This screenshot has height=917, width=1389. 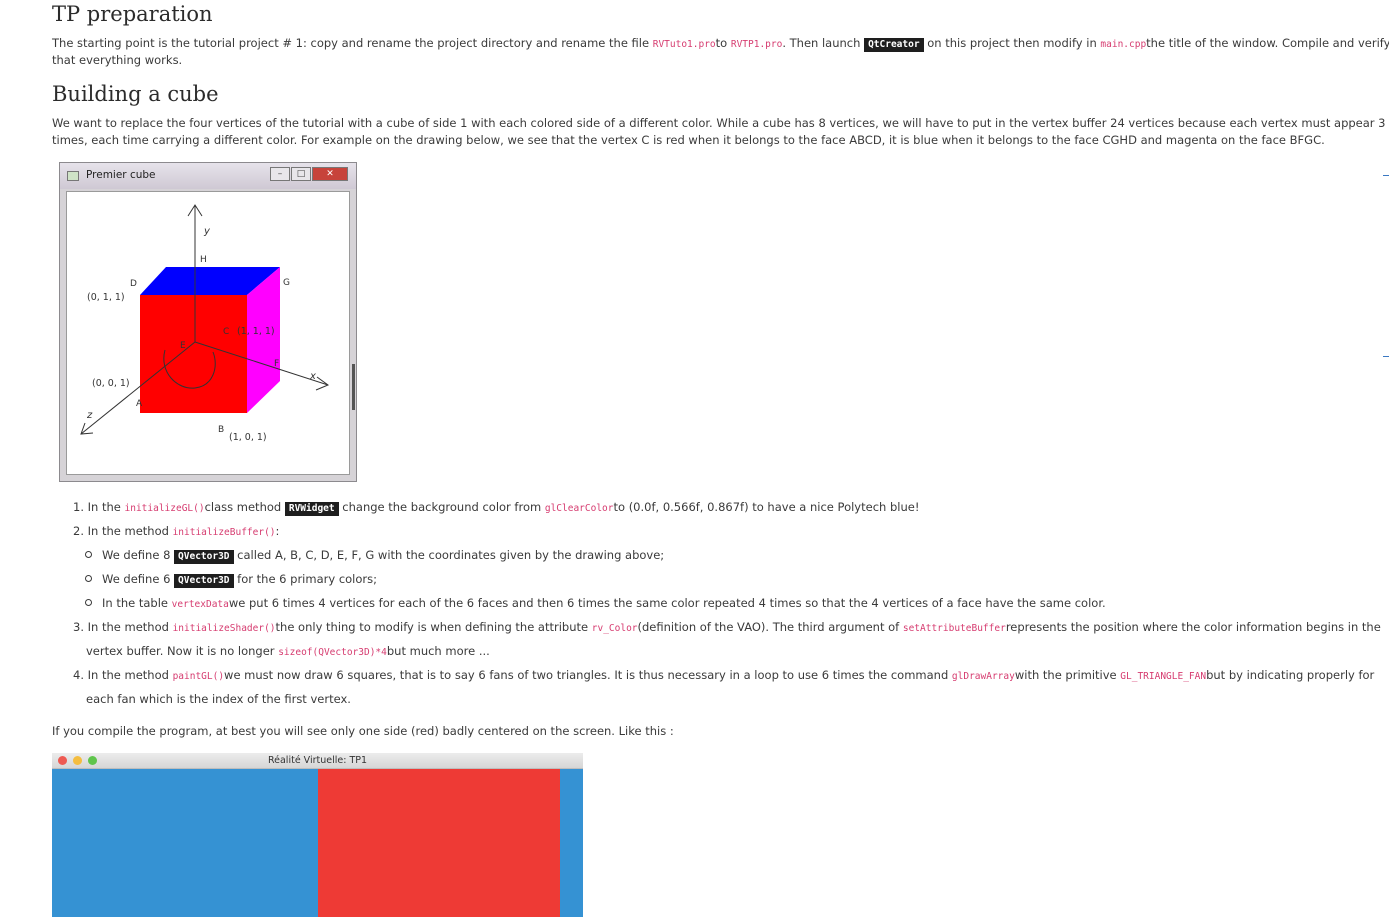 I want to click on maximize-icon: □, so click(x=301, y=174).